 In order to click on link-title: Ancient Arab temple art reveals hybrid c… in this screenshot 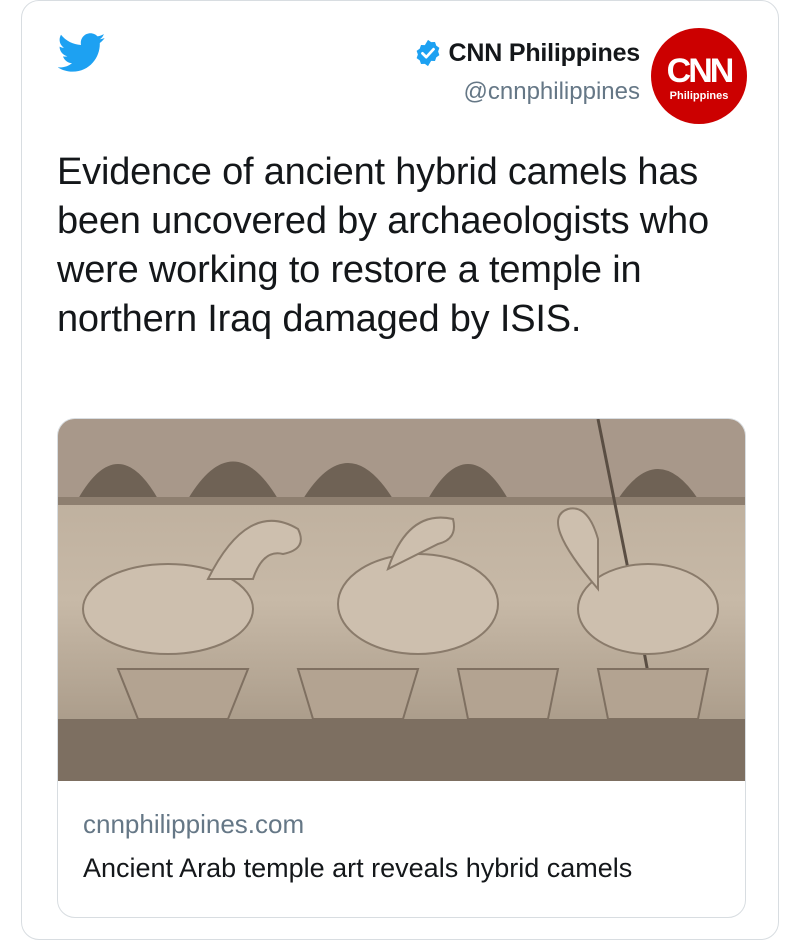, I will do `click(357, 868)`.